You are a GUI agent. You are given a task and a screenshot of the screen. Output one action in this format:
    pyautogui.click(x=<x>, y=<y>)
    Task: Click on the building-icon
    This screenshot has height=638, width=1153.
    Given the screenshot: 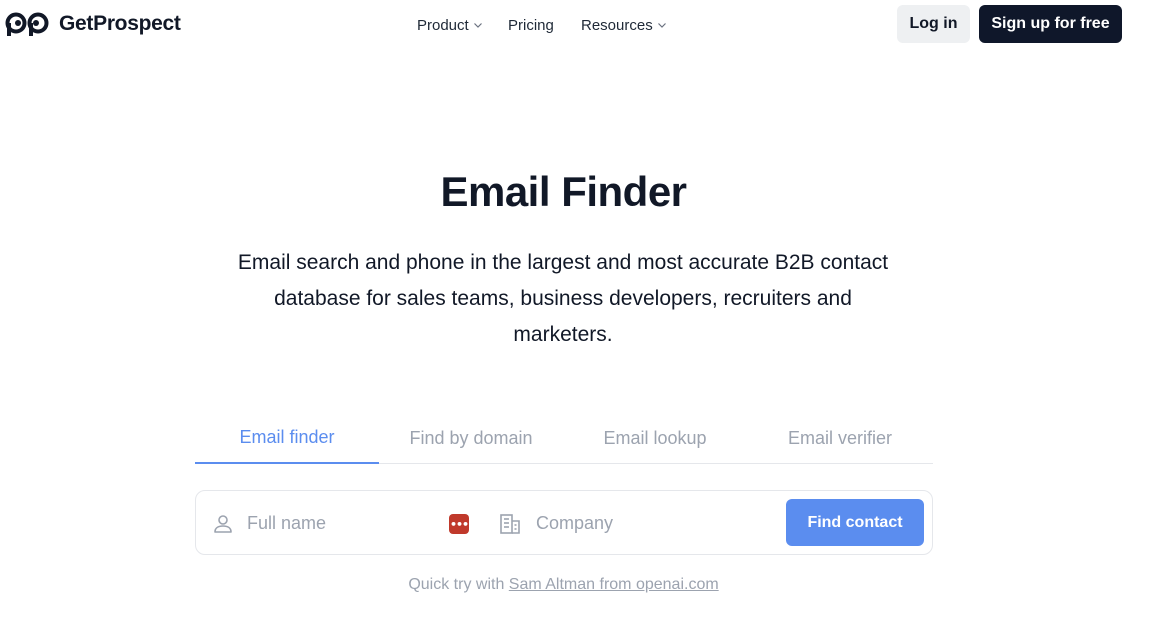 What is the action you would take?
    pyautogui.click(x=510, y=524)
    